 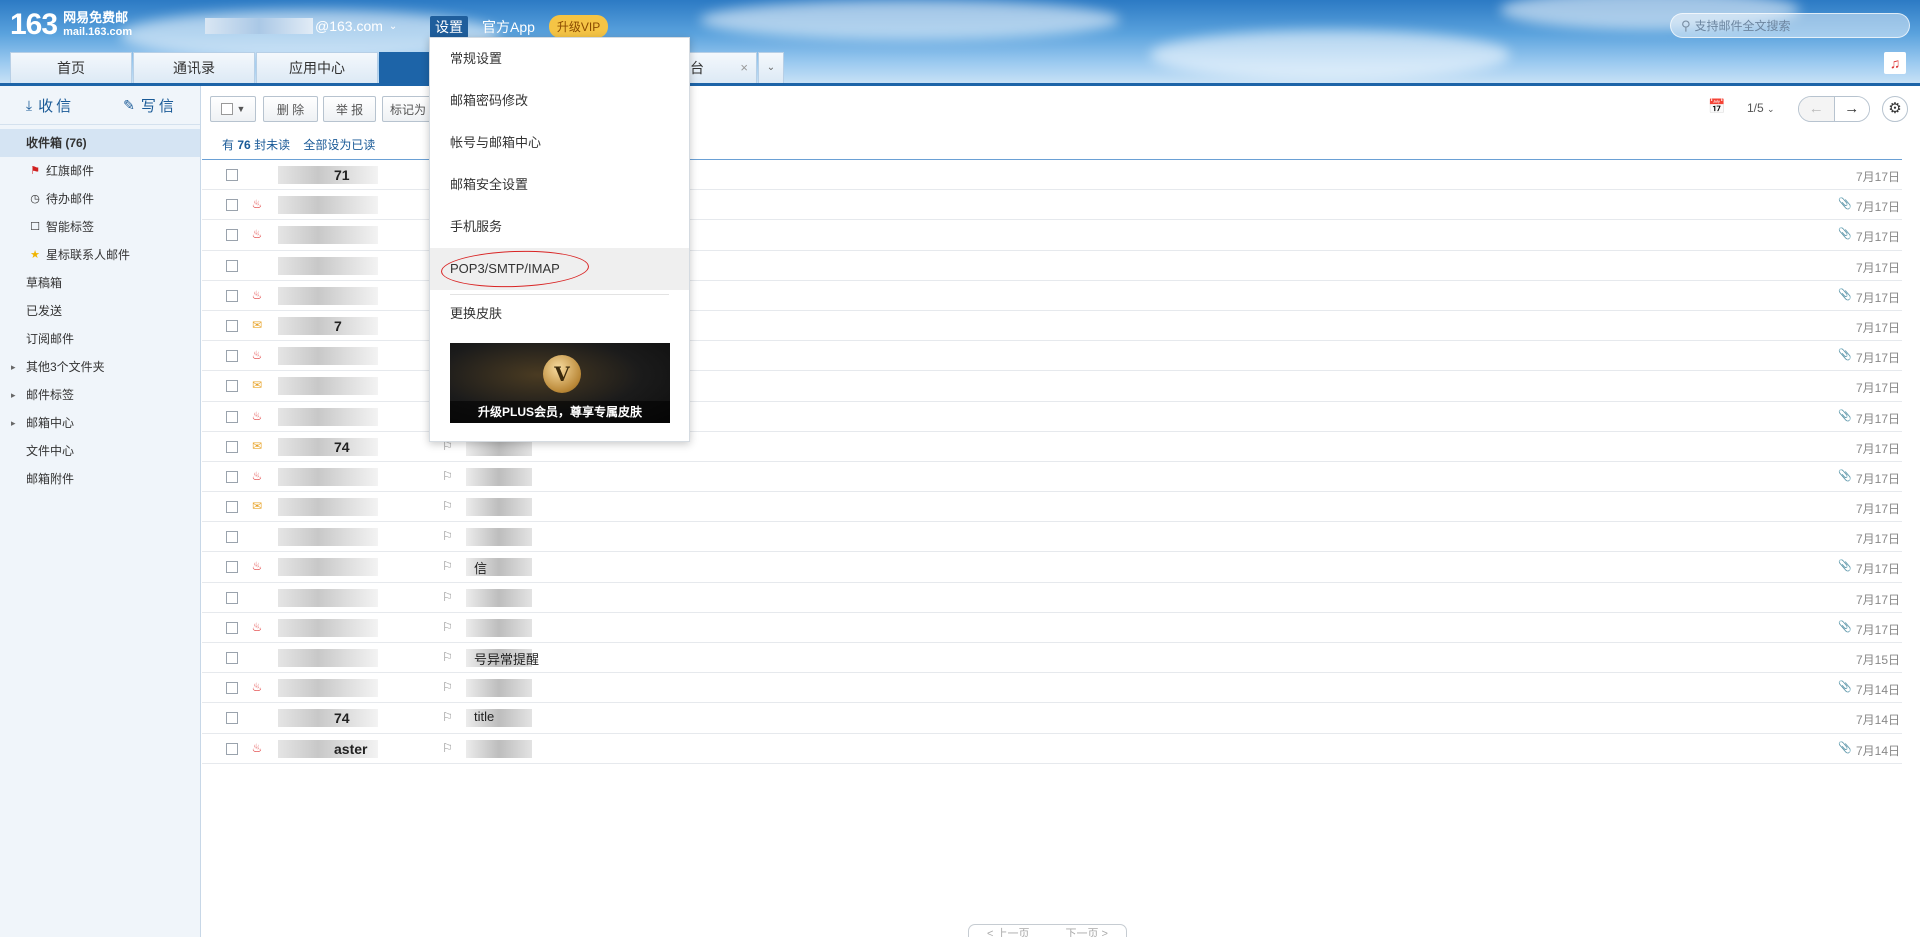 What do you see at coordinates (100, 255) in the screenshot?
I see `sidebar-item-starred-contacts: ★ 星标联系人邮件` at bounding box center [100, 255].